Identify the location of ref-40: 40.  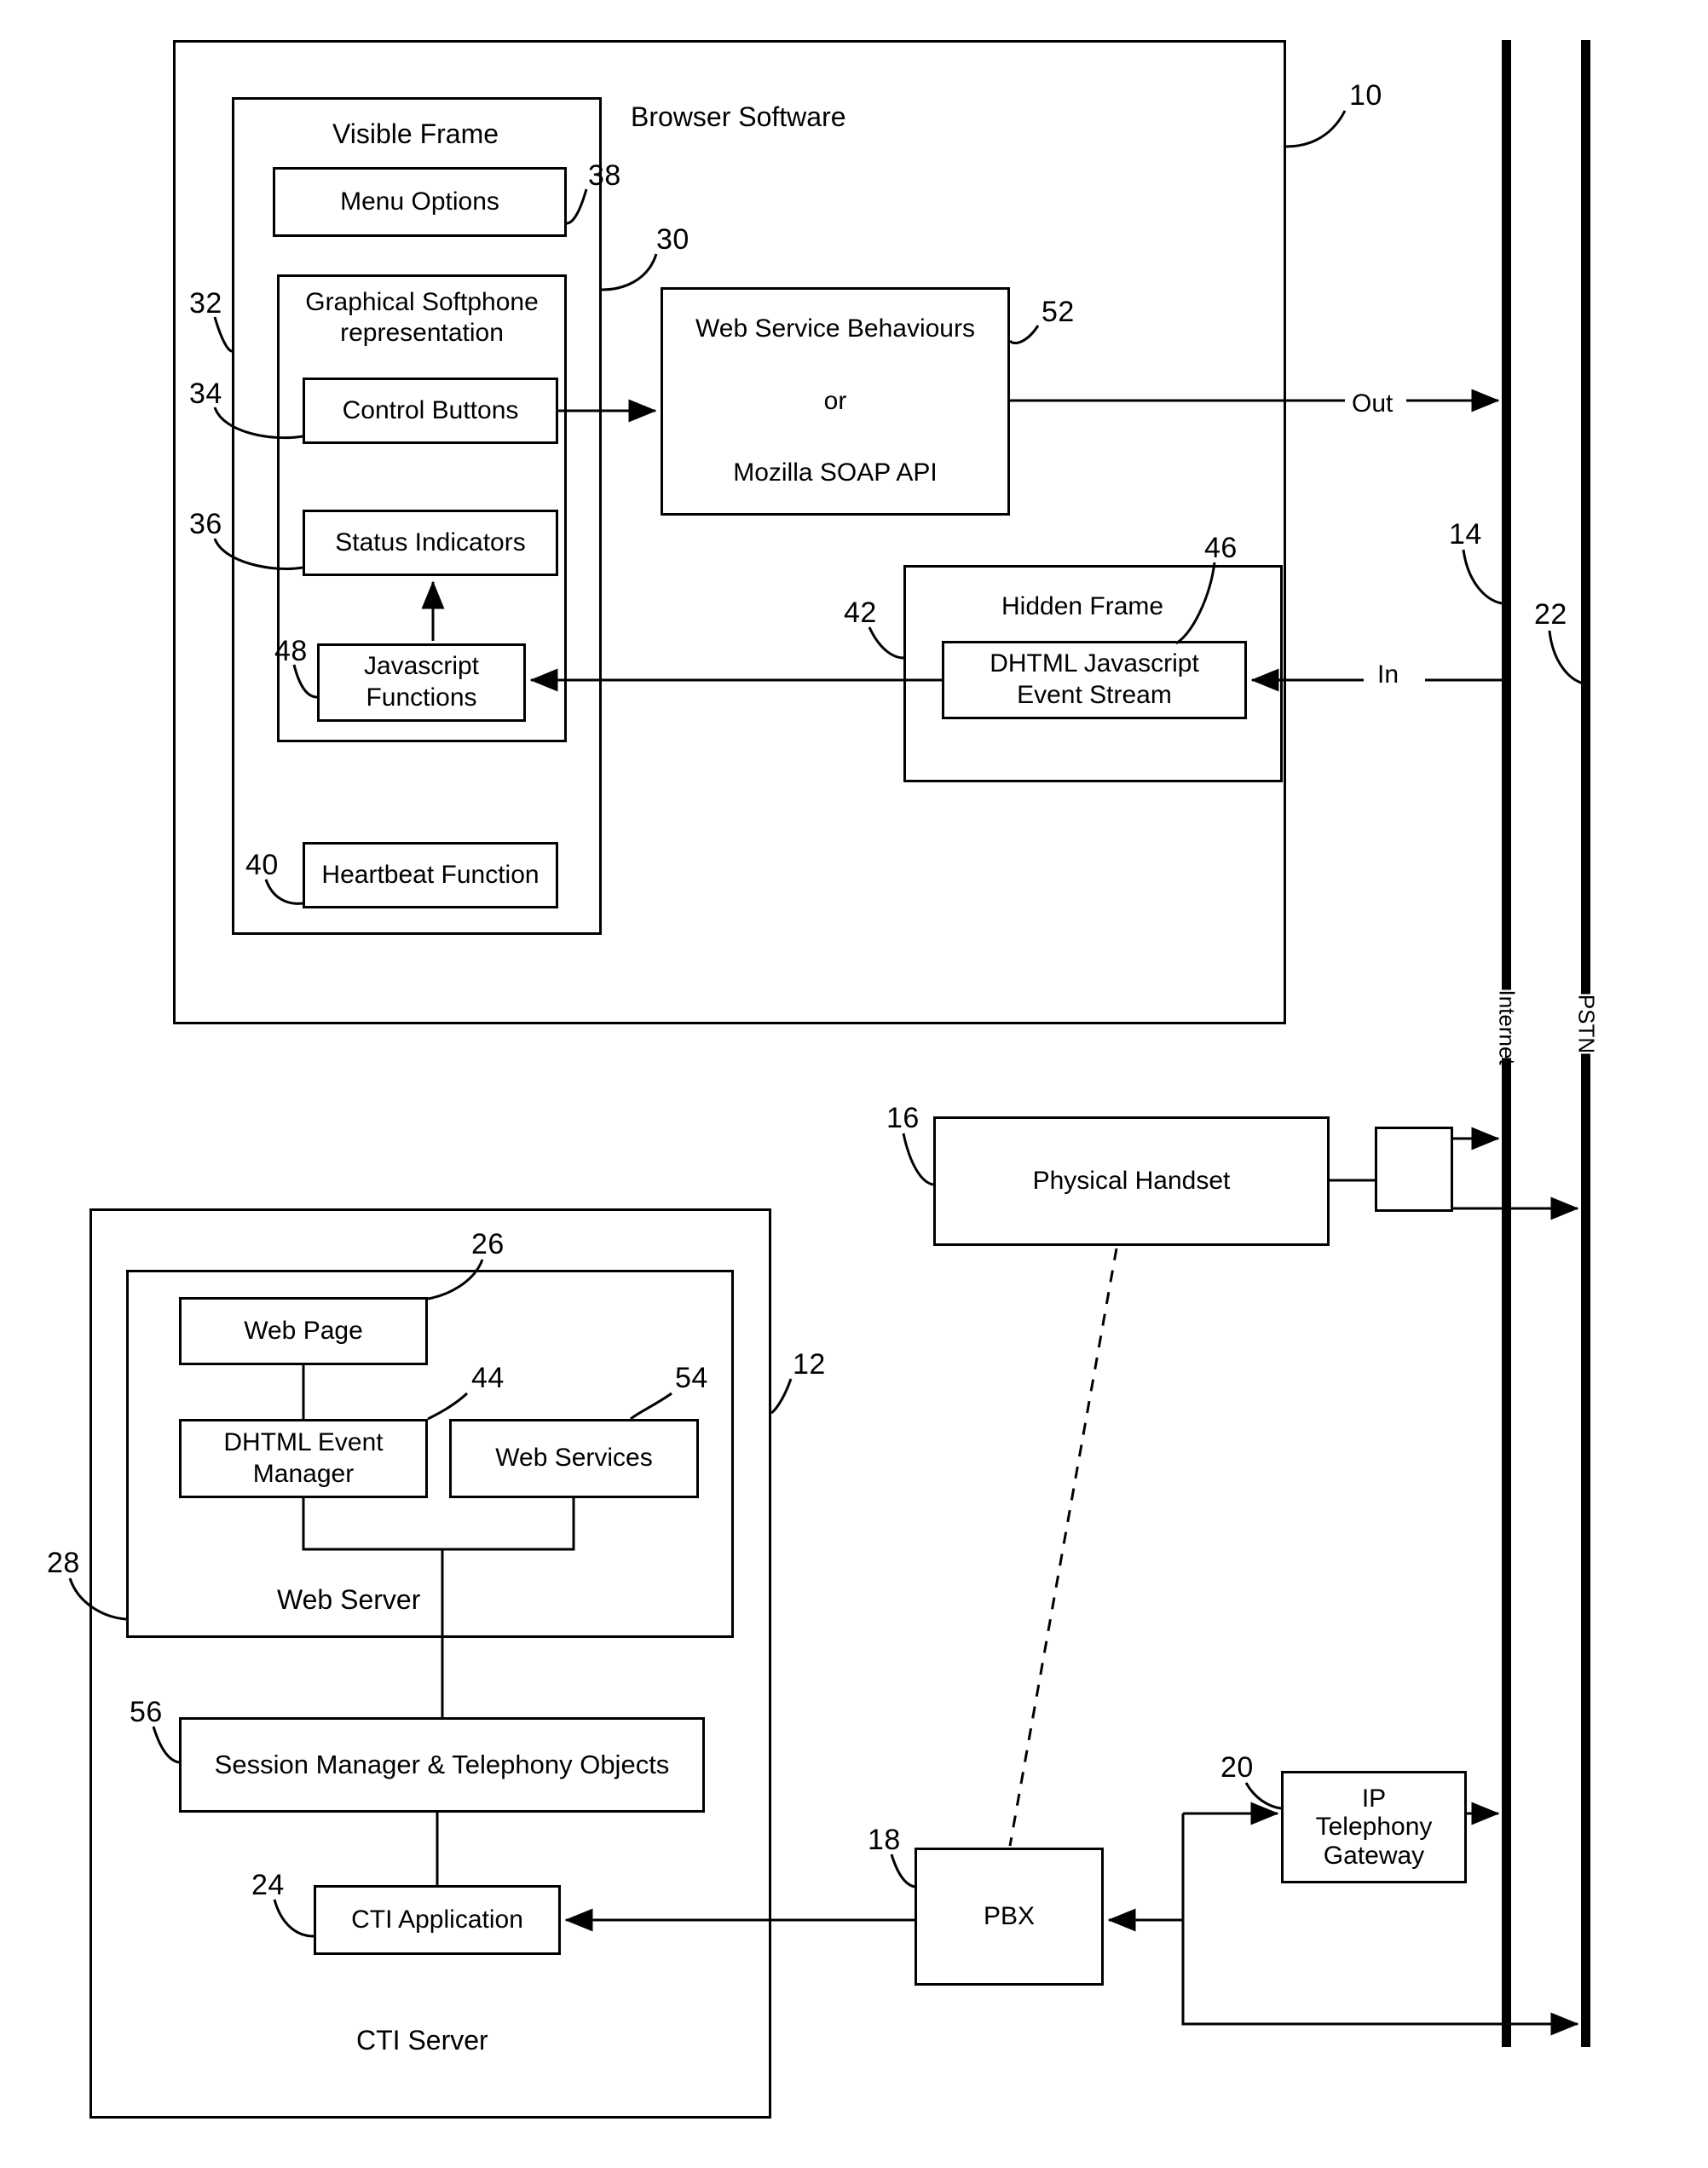
(262, 865).